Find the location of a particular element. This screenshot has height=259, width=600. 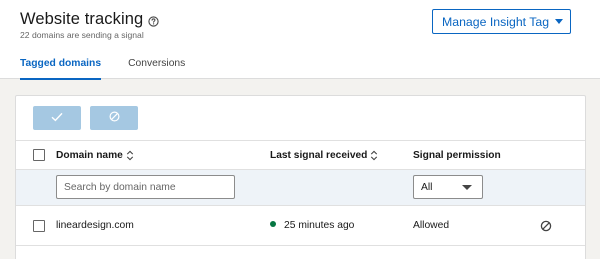

permission-cell: Allowed is located at coordinates (431, 225).